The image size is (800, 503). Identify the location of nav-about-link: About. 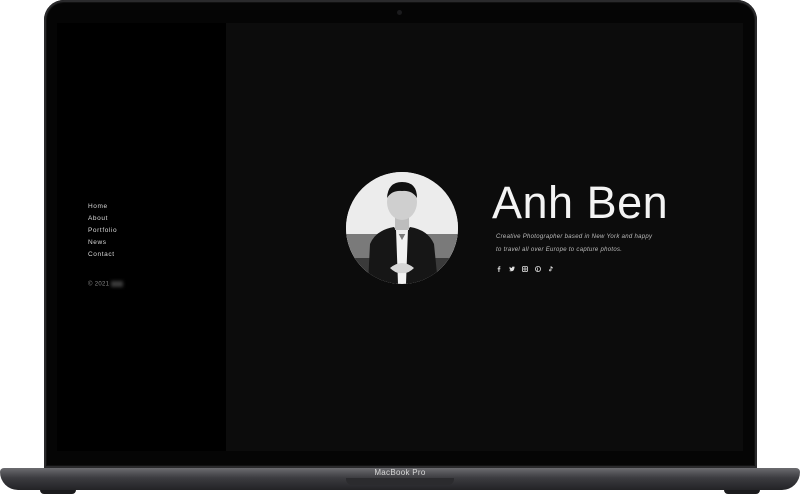
(102, 219).